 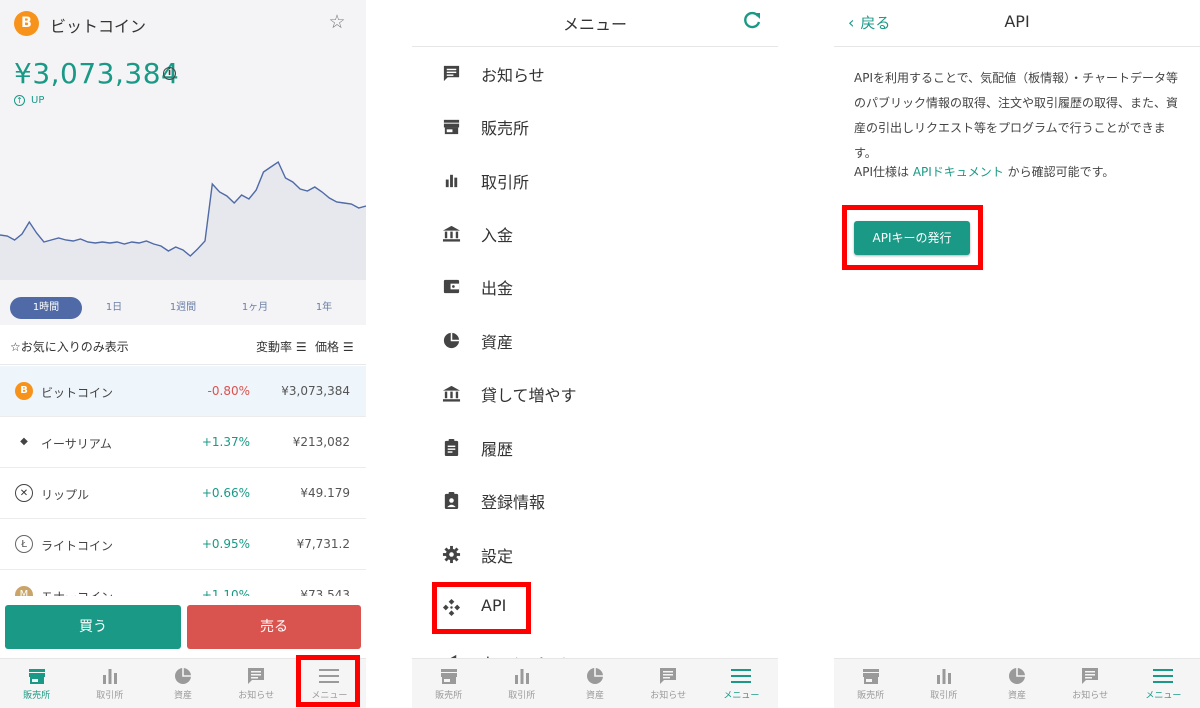 What do you see at coordinates (752, 21) in the screenshot?
I see `refresh-icon` at bounding box center [752, 21].